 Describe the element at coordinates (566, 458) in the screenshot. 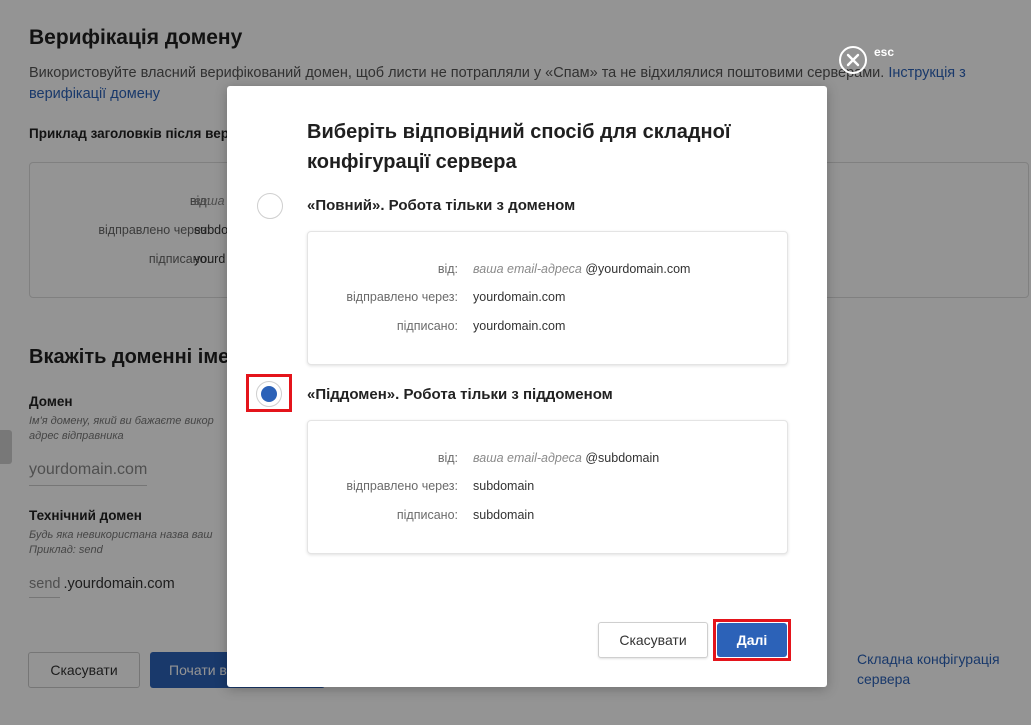

I see `sub-from-value: ваша email-адреса @subdomain` at that location.